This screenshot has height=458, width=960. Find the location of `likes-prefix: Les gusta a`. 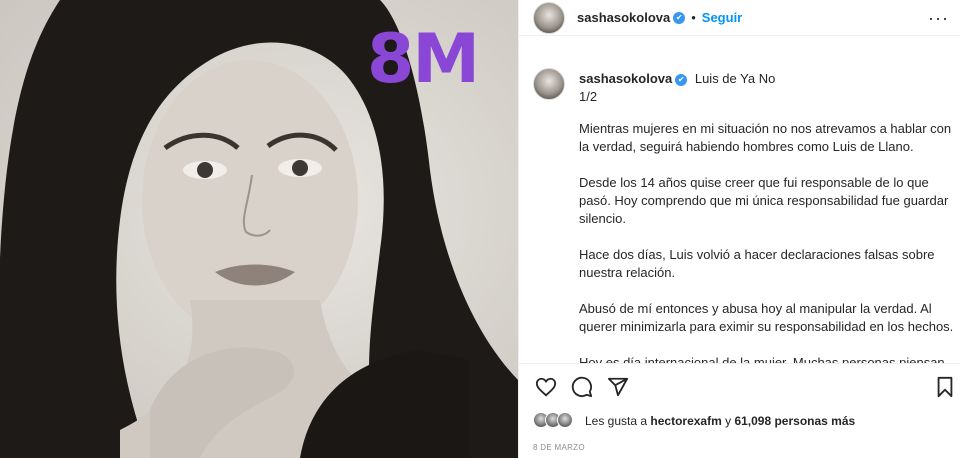

likes-prefix: Les gusta a is located at coordinates (618, 421).